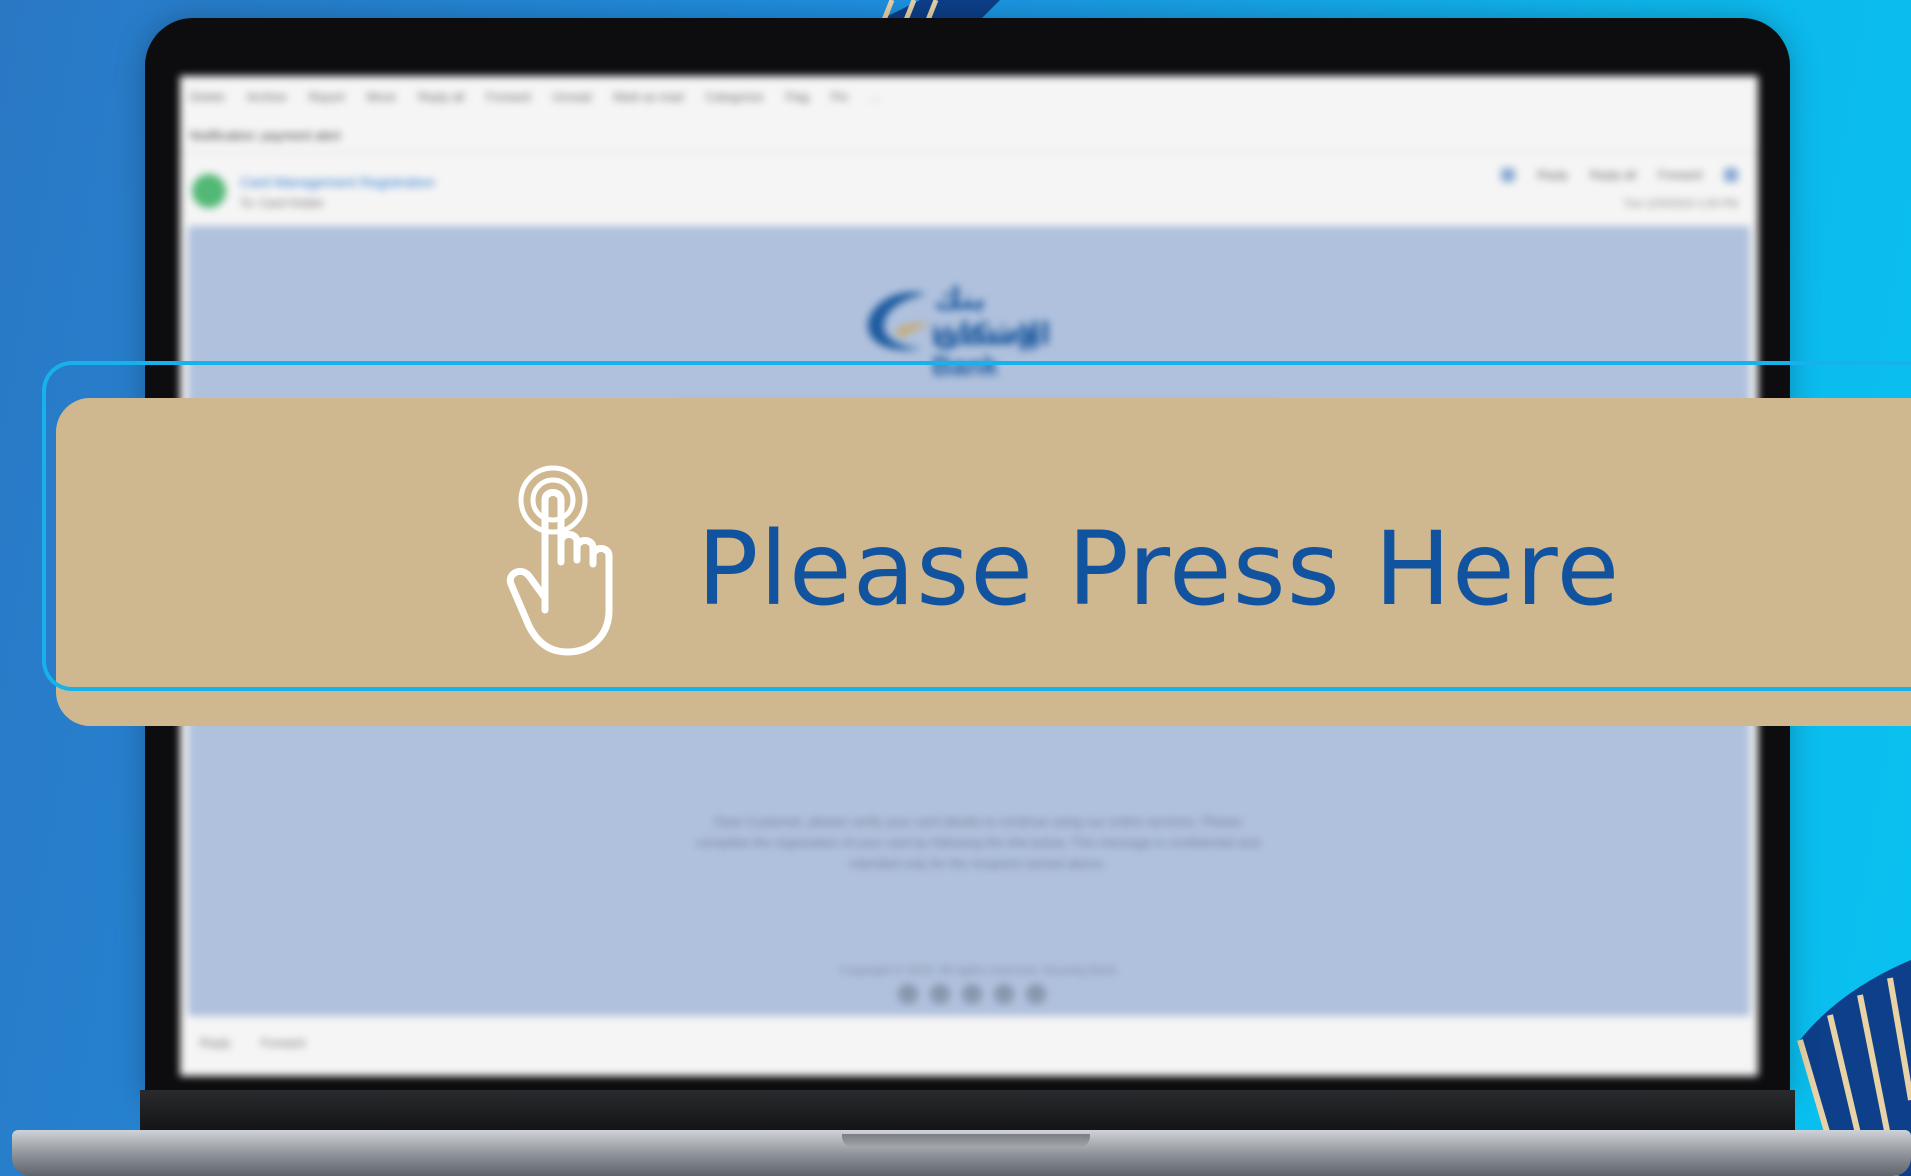  What do you see at coordinates (966, 1141) in the screenshot?
I see `laptop-notch` at bounding box center [966, 1141].